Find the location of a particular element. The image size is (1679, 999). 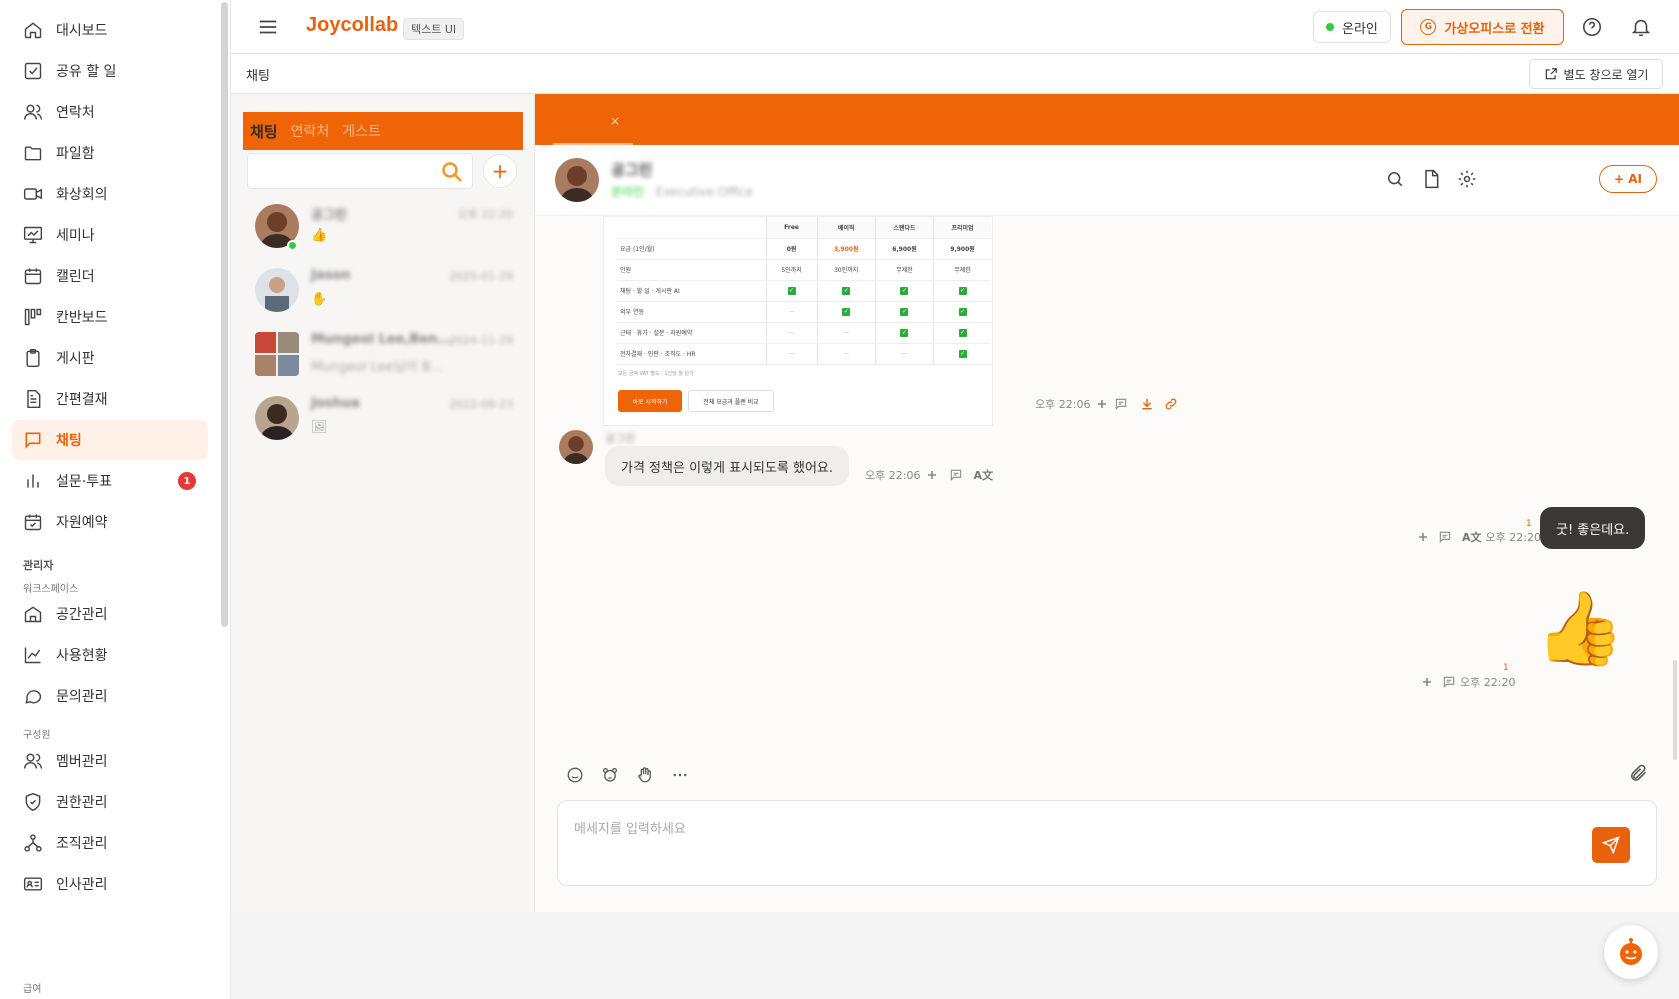

assistant-bot-button is located at coordinates (1631, 952).